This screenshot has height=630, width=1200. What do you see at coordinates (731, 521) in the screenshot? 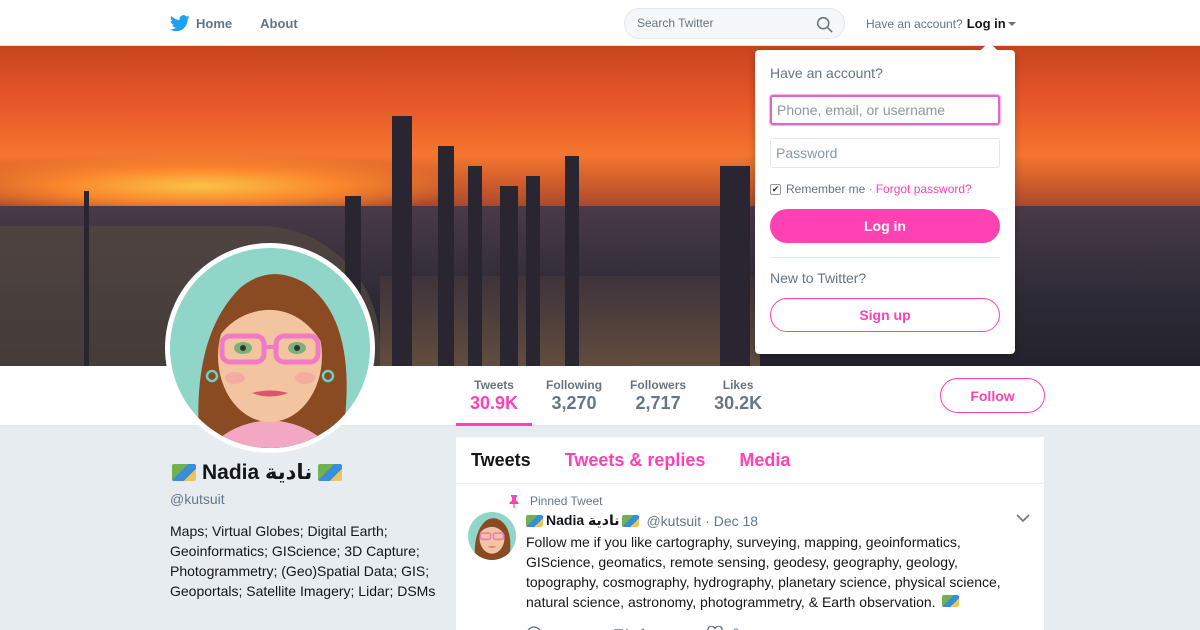
I see `tweet-date: · Dec 18` at bounding box center [731, 521].